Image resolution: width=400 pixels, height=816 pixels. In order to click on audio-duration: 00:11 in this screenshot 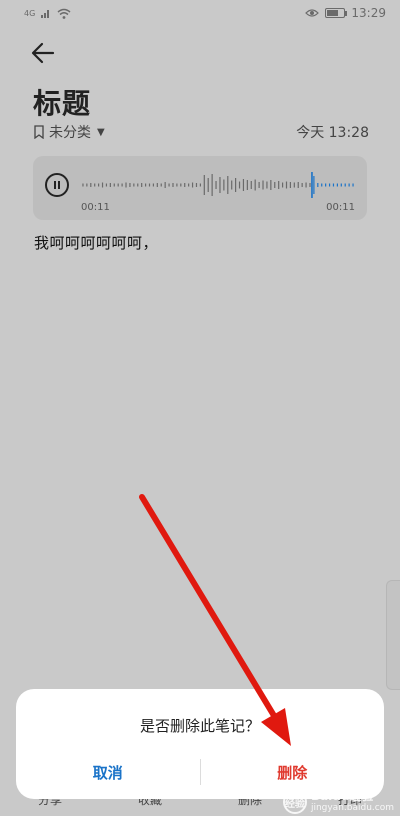, I will do `click(340, 207)`.